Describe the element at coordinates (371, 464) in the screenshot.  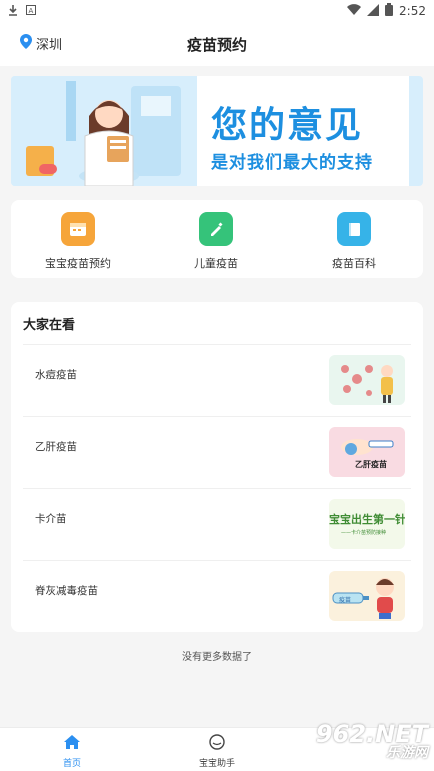
I see `thumbnail-caption: 乙肝疫苗` at that location.